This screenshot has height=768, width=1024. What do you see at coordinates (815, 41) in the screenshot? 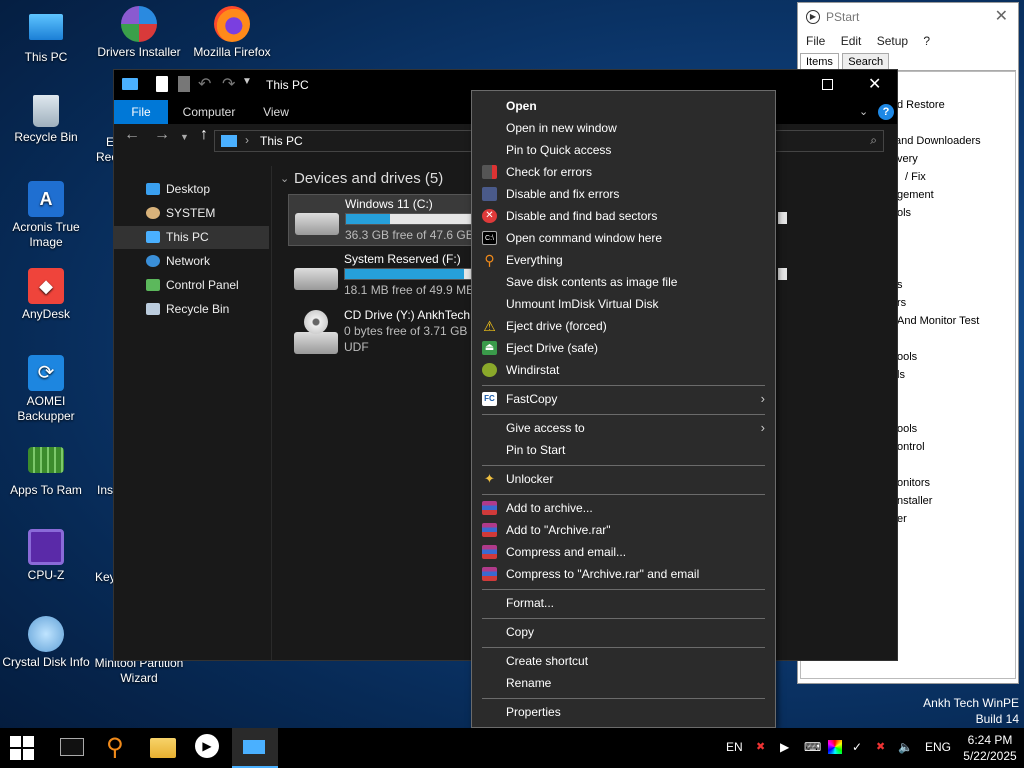
I see `menu-file: File` at bounding box center [815, 41].